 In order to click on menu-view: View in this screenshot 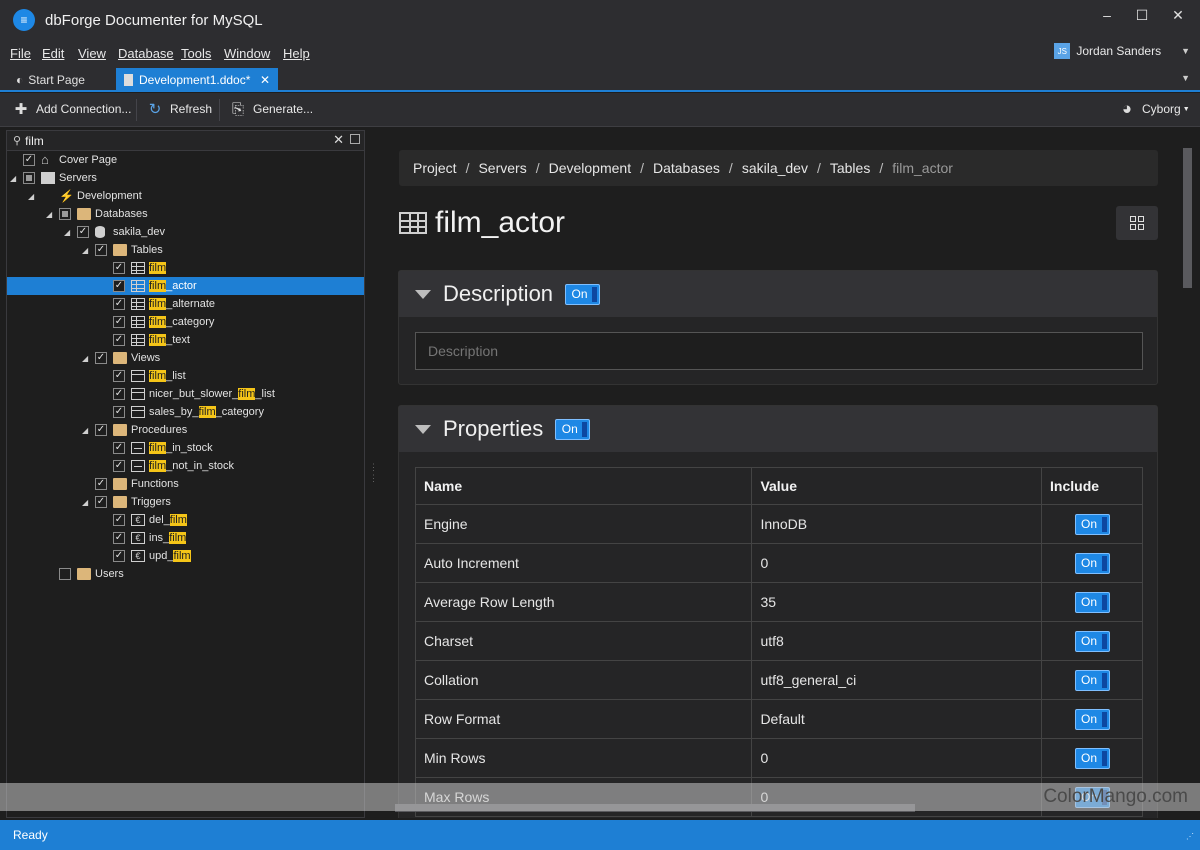, I will do `click(92, 53)`.